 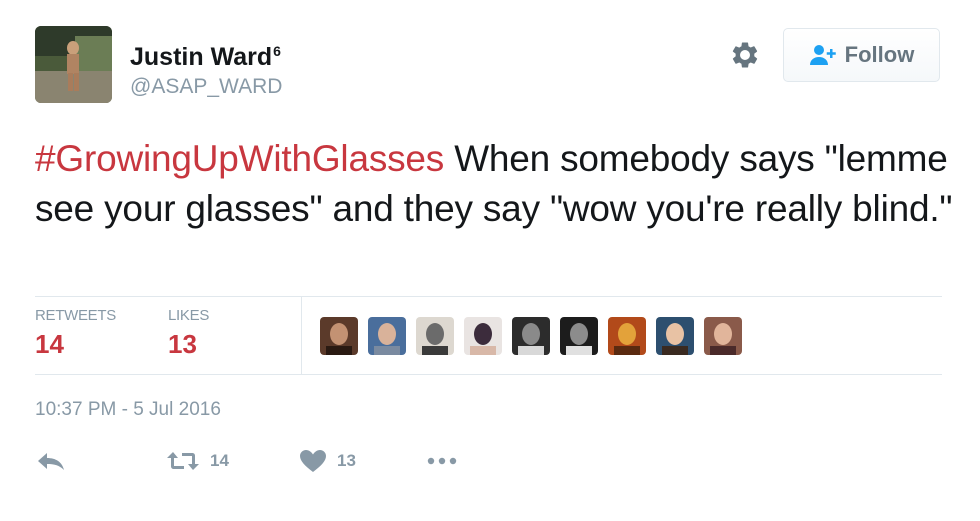 What do you see at coordinates (183, 461) in the screenshot?
I see `retweet-icon` at bounding box center [183, 461].